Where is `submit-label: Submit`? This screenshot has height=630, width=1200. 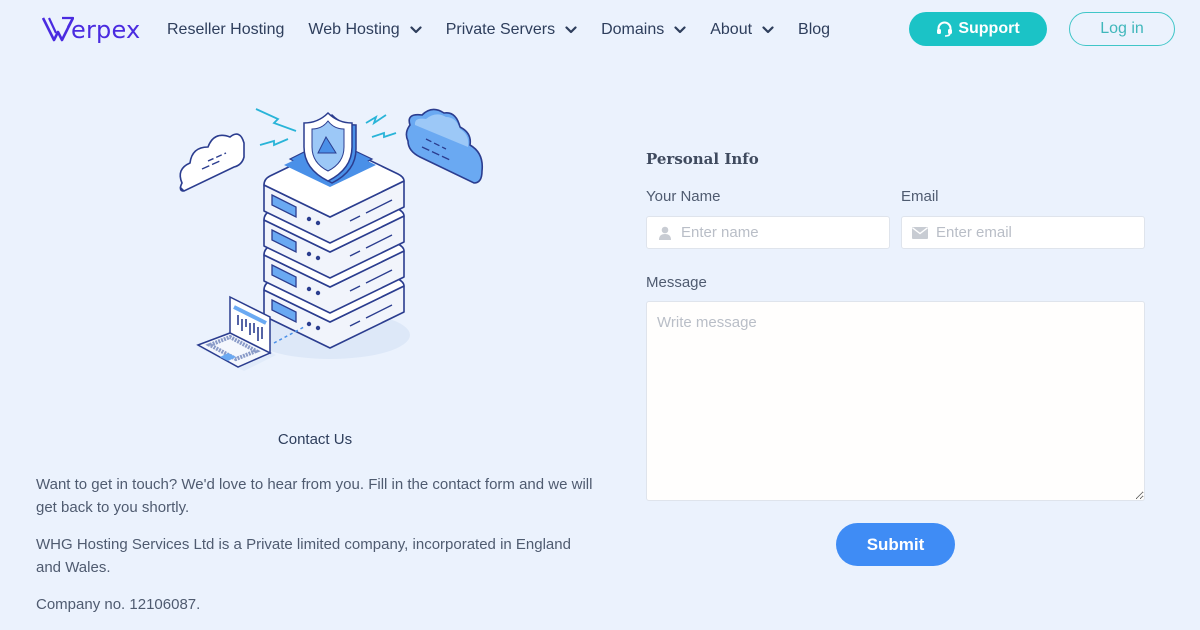
submit-label: Submit is located at coordinates (895, 544).